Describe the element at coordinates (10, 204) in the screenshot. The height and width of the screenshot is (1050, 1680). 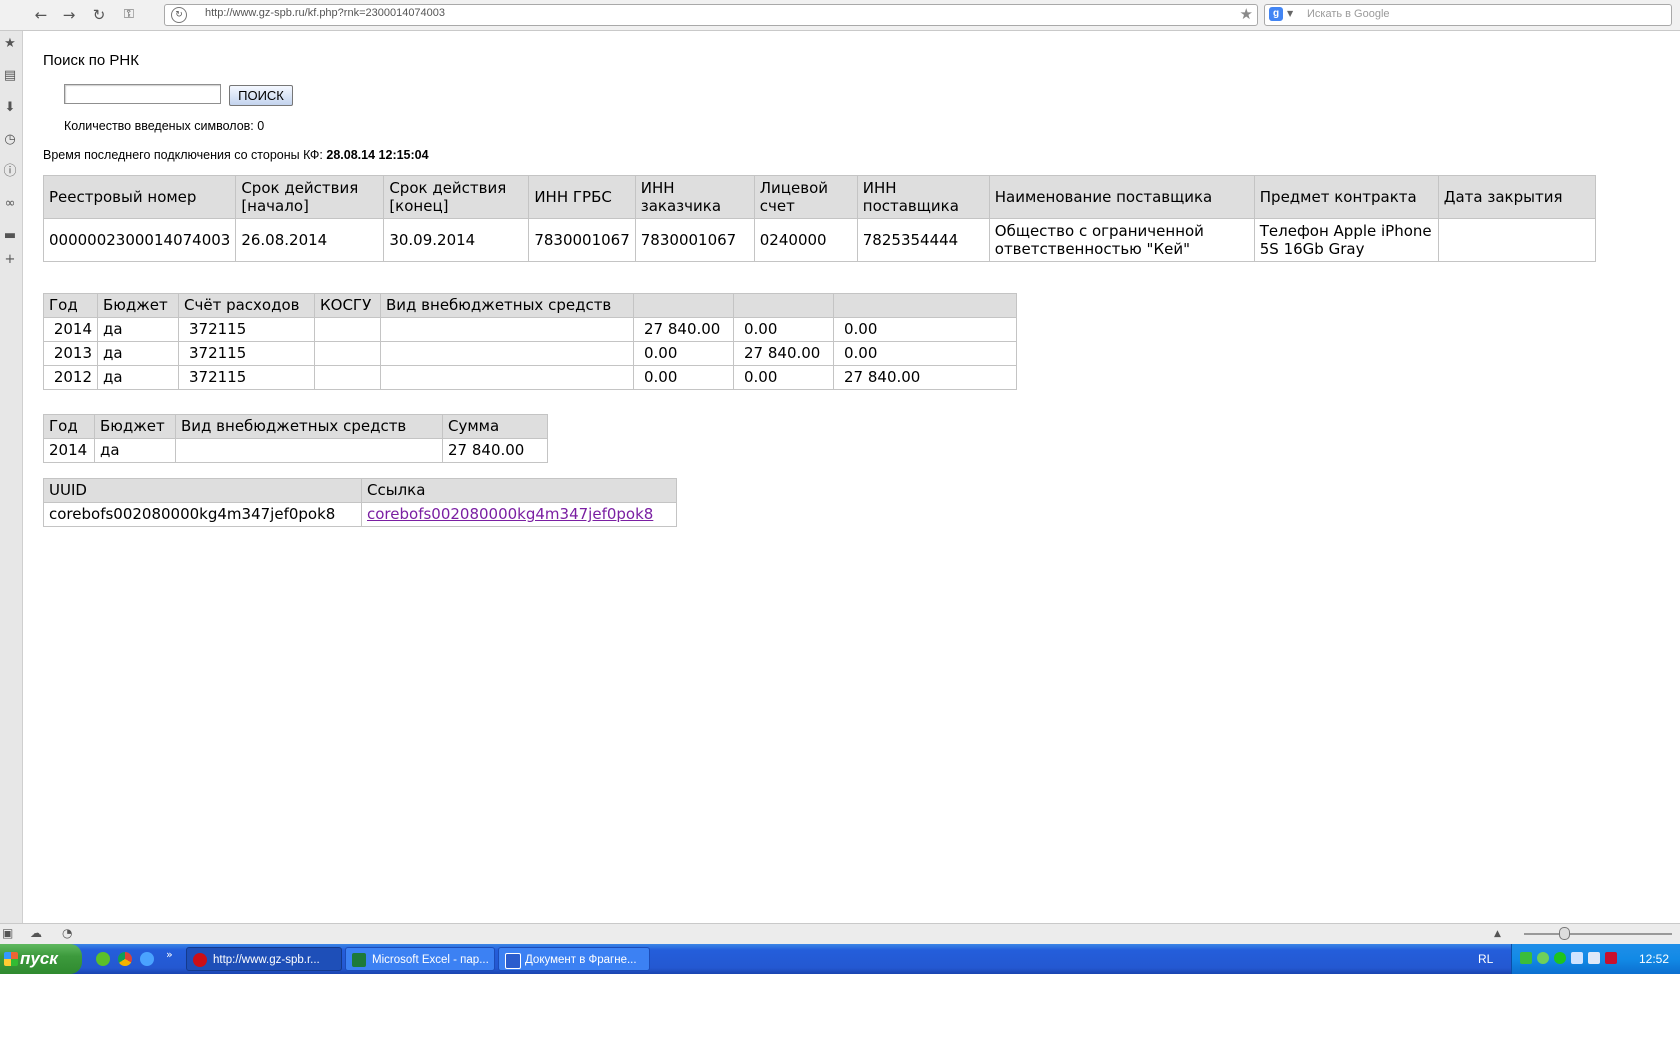
I see `link-icon: ∞` at that location.